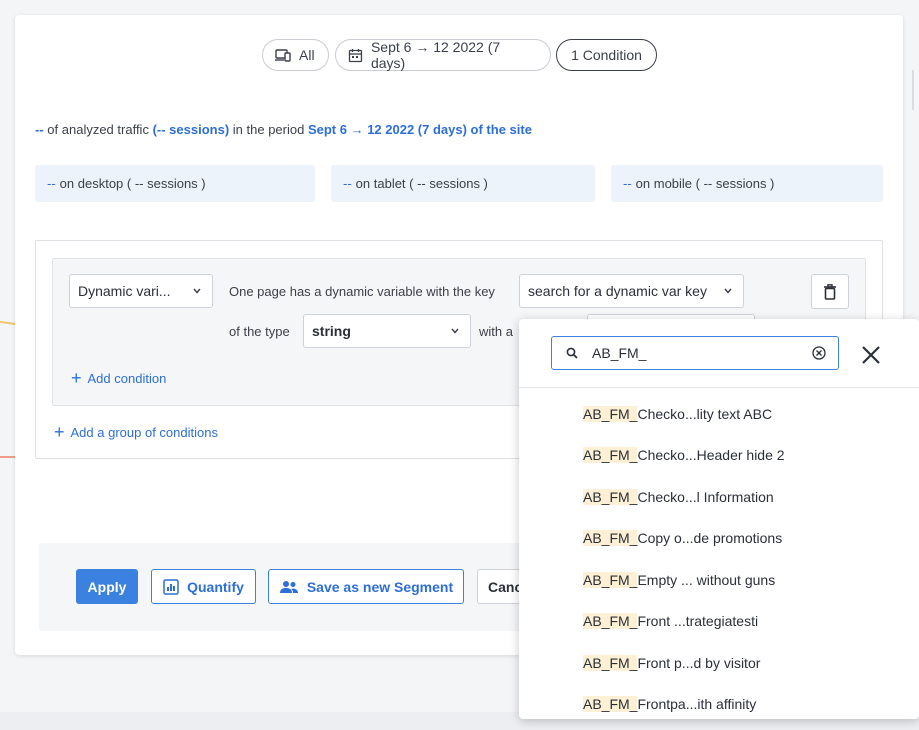  I want to click on apply-label: Apply, so click(107, 586).